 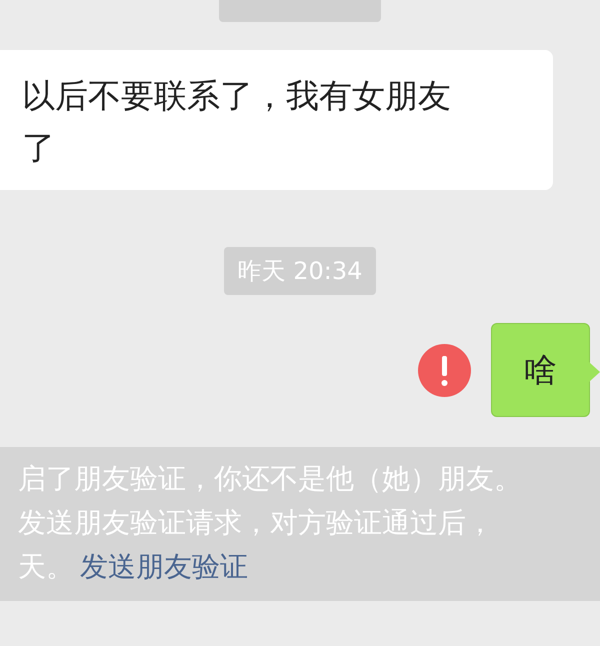 What do you see at coordinates (594, 372) in the screenshot?
I see `bubble-tail` at bounding box center [594, 372].